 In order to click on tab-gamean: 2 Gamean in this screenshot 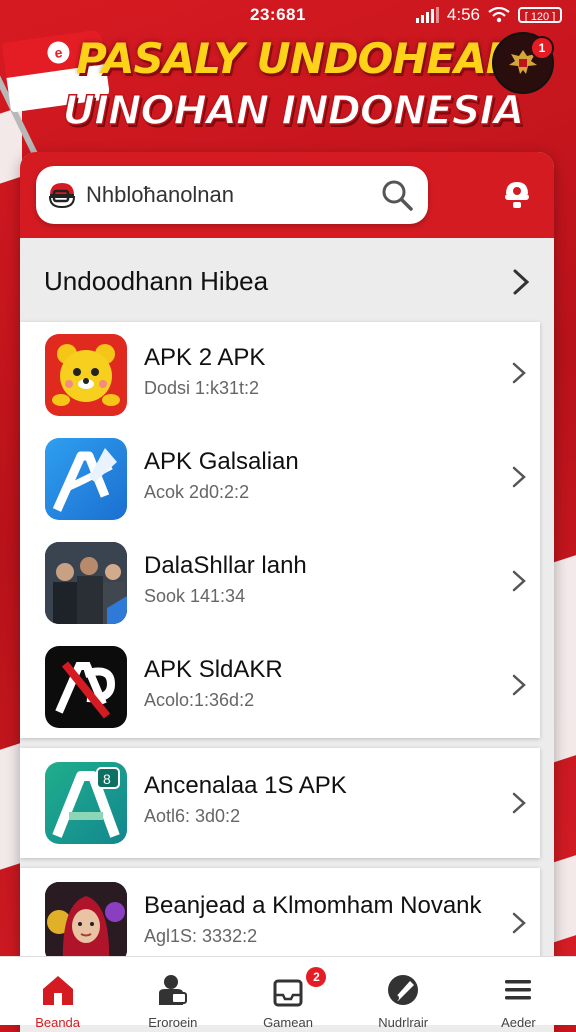, I will do `click(287, 993)`.